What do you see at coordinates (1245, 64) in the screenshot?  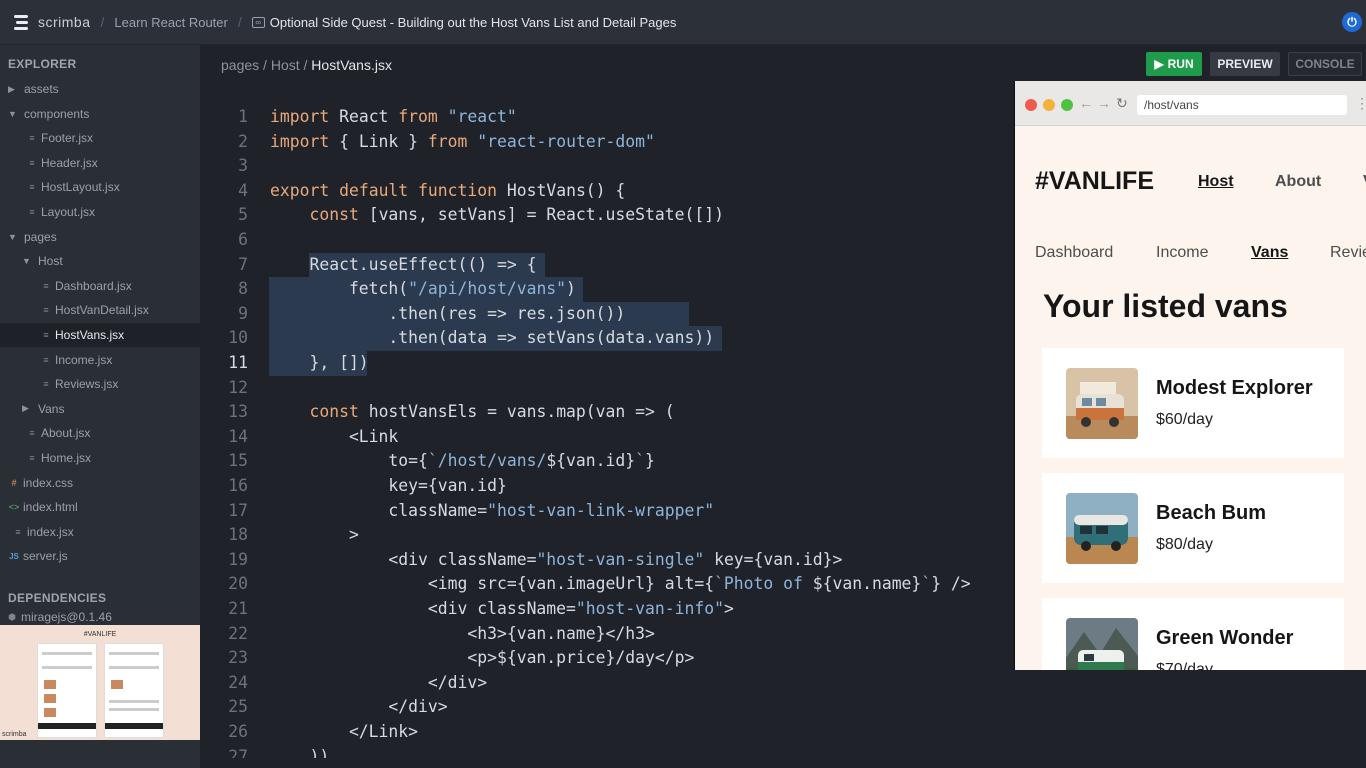 I see `preview-button: PREVIEW` at bounding box center [1245, 64].